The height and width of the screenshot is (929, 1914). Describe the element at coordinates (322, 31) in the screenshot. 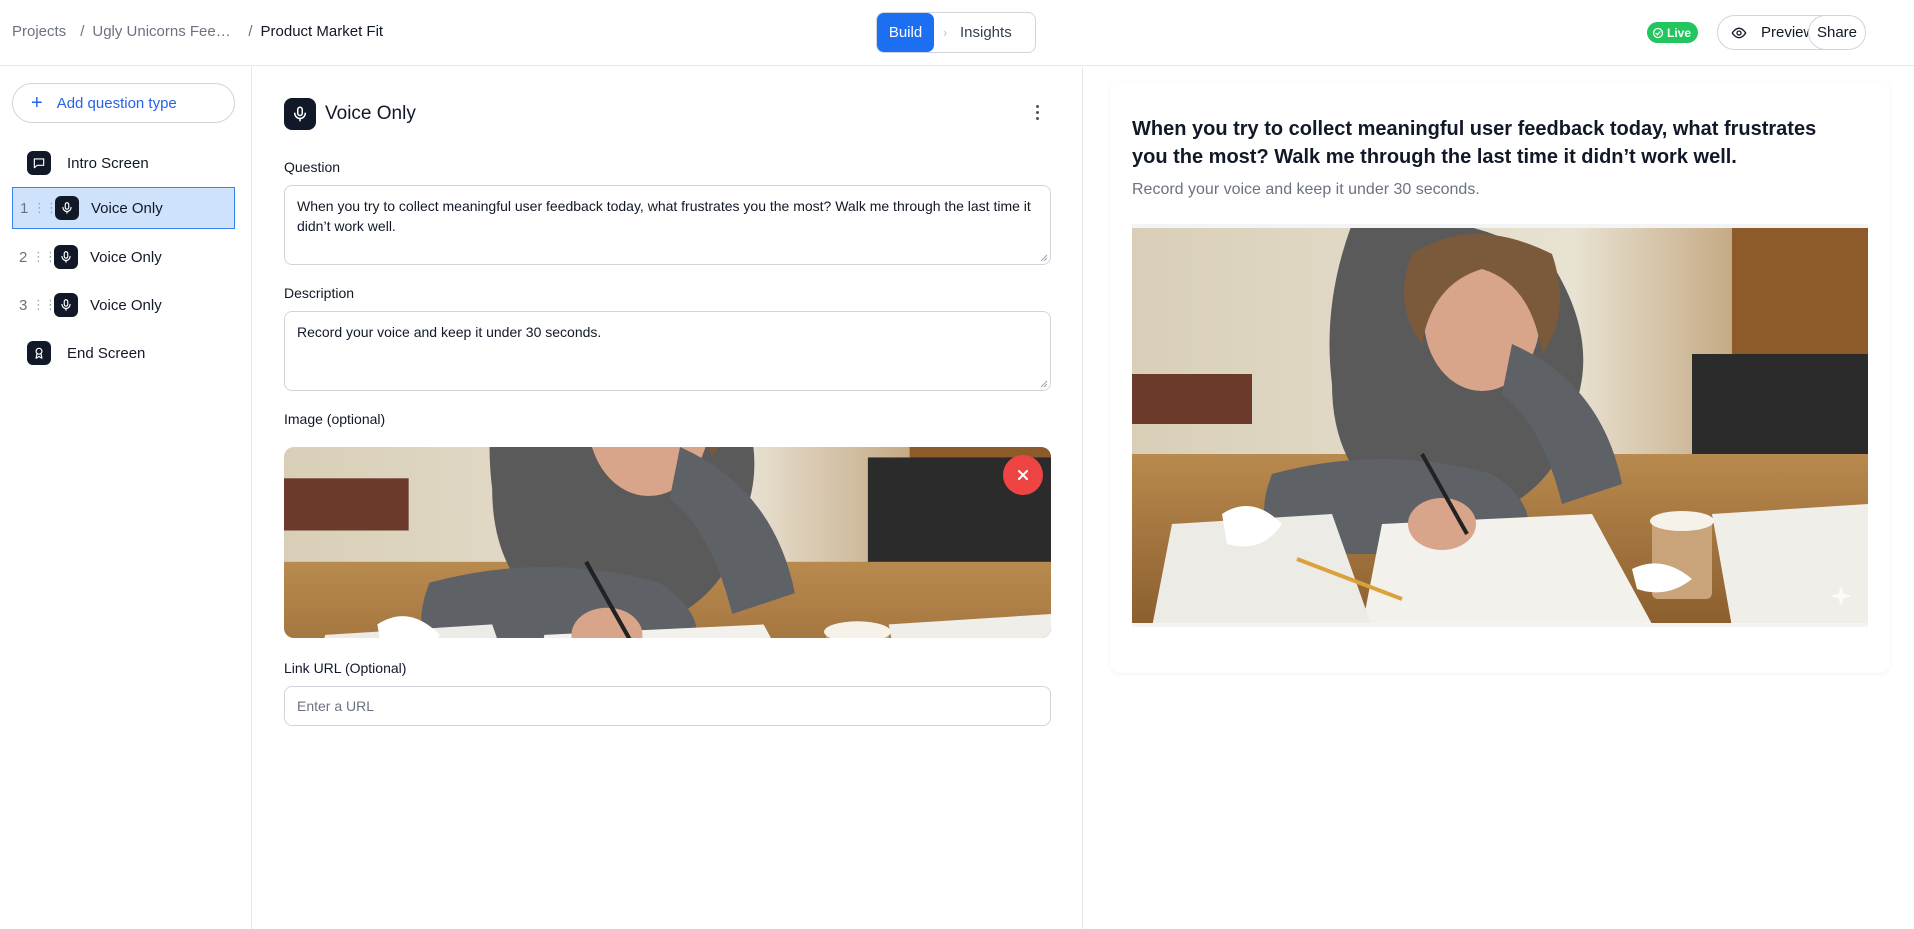

I see `breadcrumb-current-page: Product Market Fit` at that location.